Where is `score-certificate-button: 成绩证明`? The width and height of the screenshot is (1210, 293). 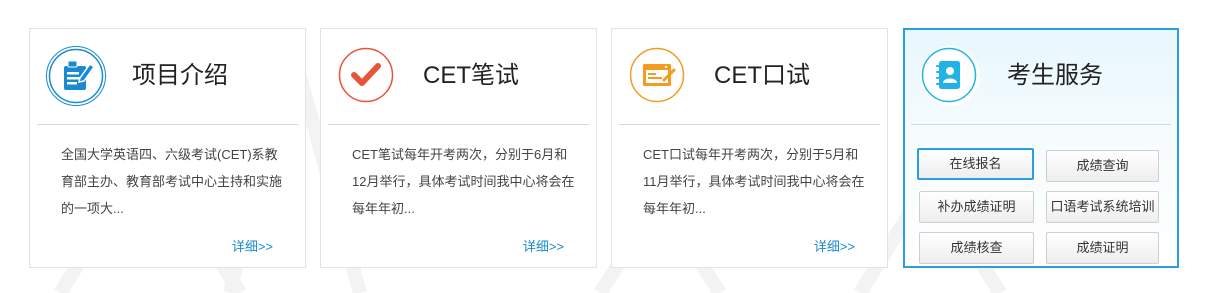
score-certificate-button: 成绩证明 is located at coordinates (1102, 248).